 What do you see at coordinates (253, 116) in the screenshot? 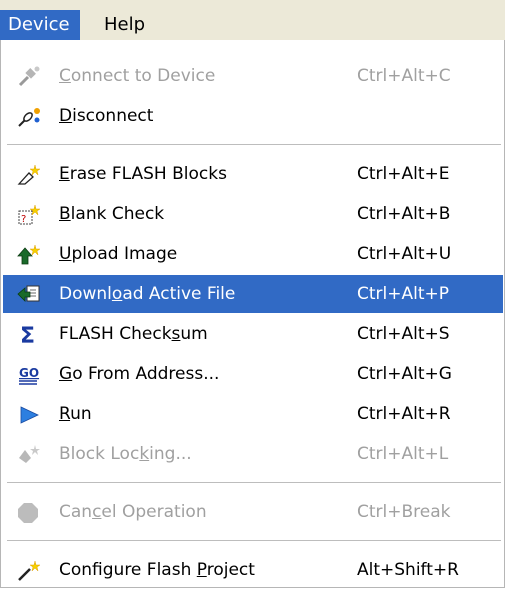
I see `menu-item-disconnect: Disconnect` at bounding box center [253, 116].